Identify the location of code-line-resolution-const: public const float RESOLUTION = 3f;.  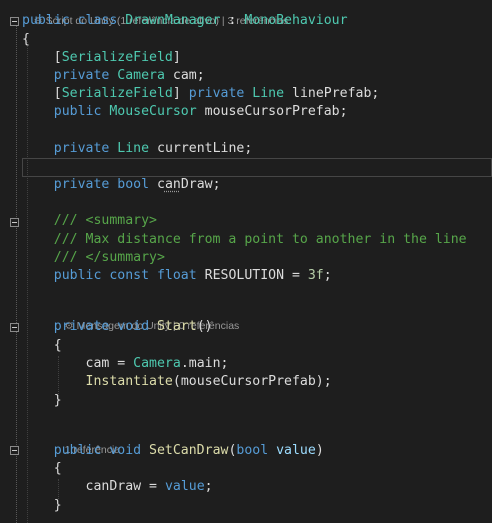
(257, 276).